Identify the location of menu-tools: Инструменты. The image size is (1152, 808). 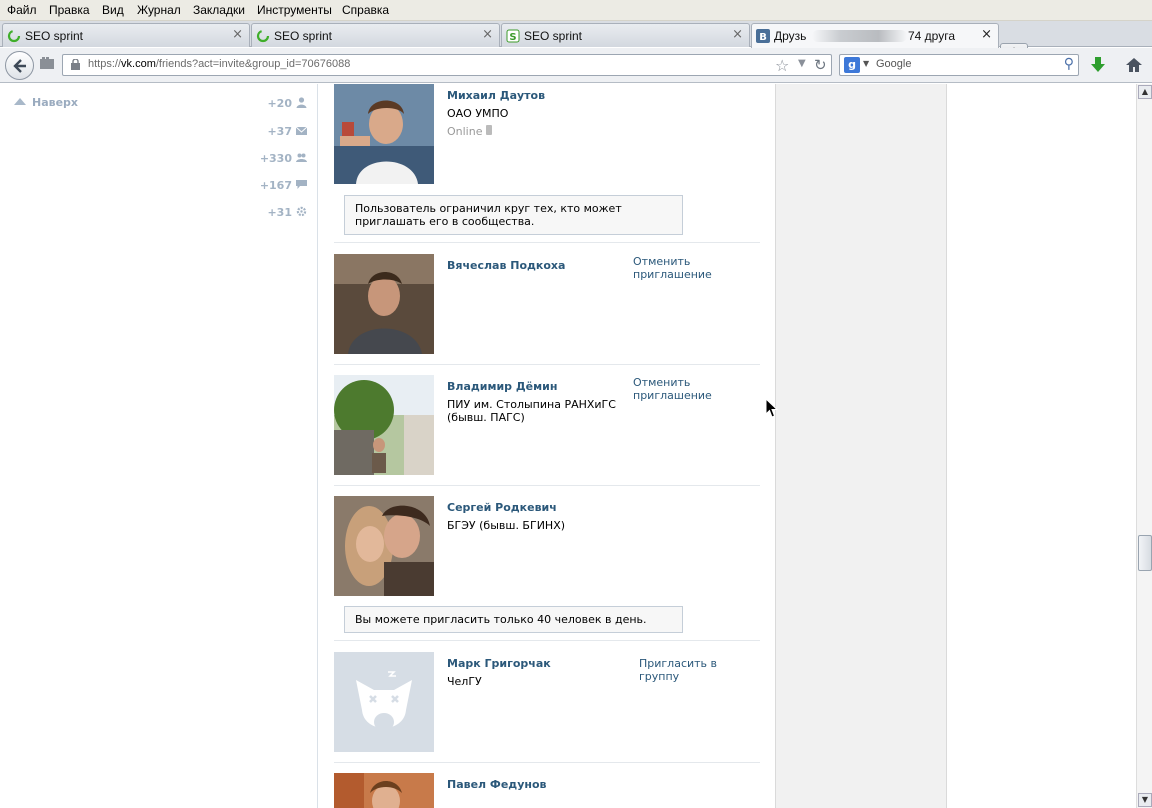
(294, 10).